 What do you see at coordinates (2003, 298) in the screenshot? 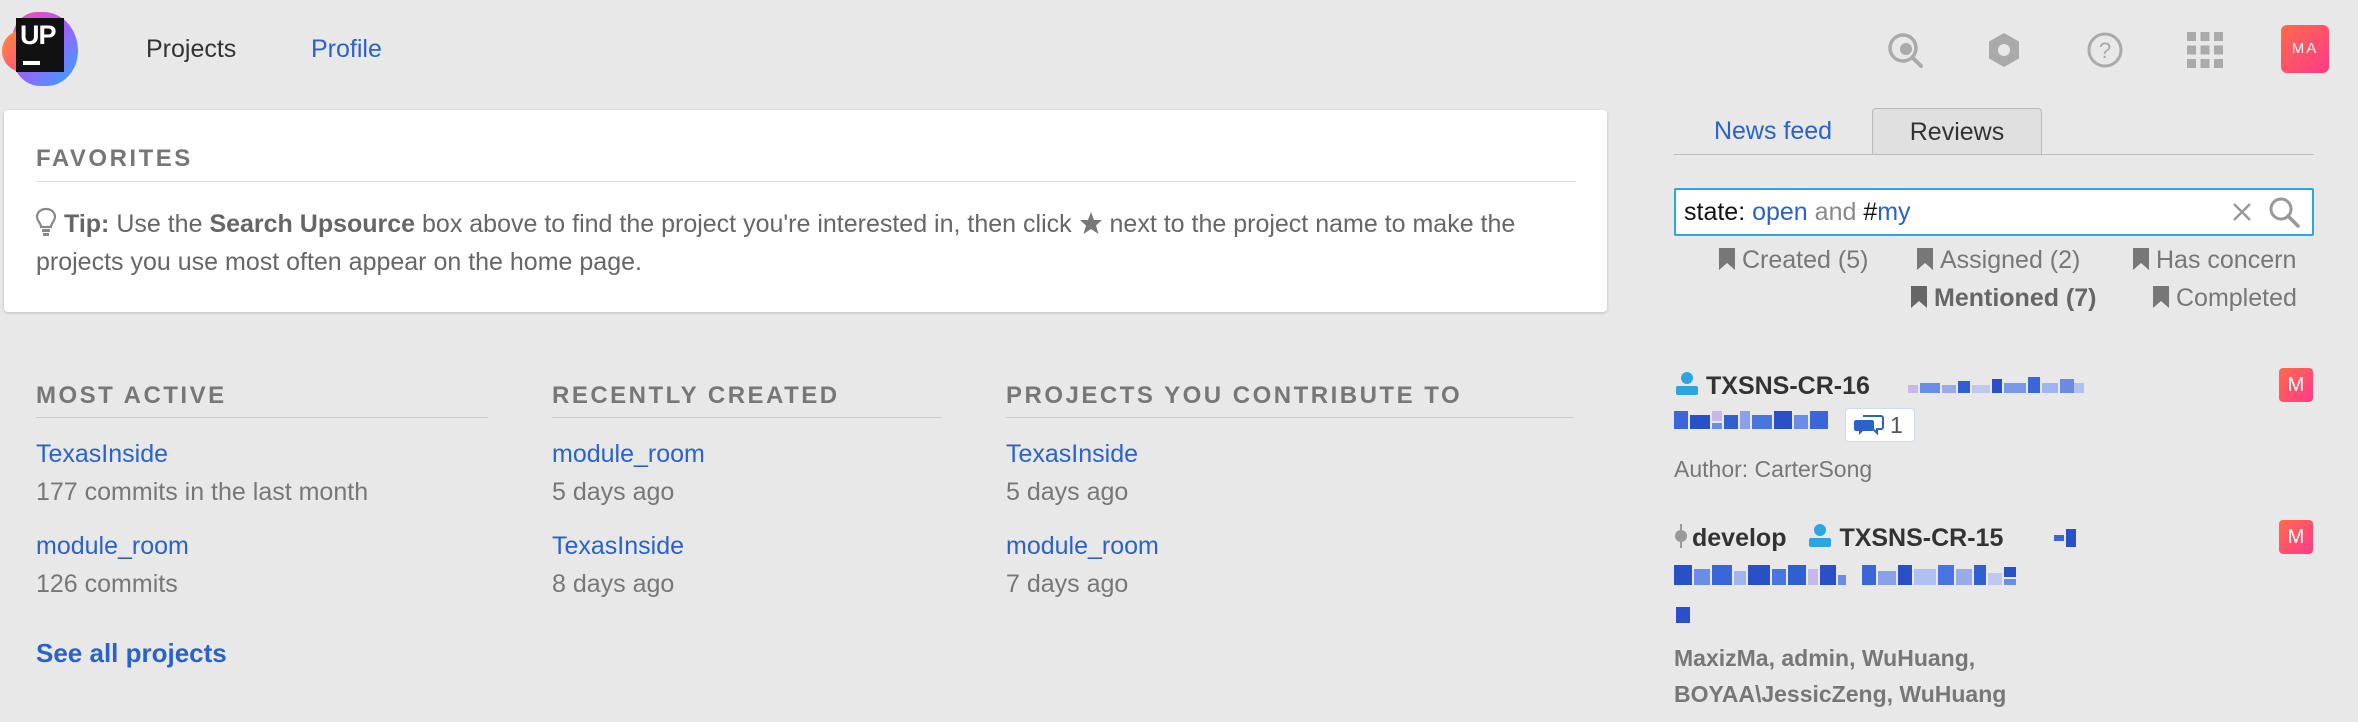
I see `filter-mentioned: Mentioned (7)` at bounding box center [2003, 298].